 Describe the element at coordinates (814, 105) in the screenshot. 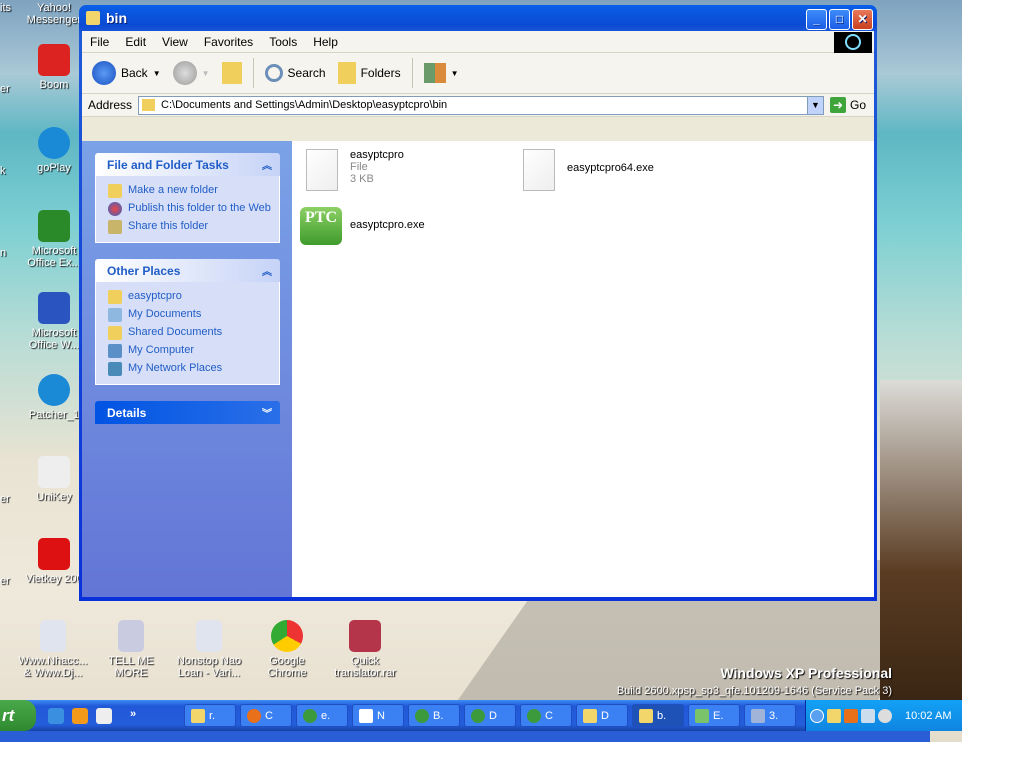

I see `address-dropdown-button: ▼` at that location.